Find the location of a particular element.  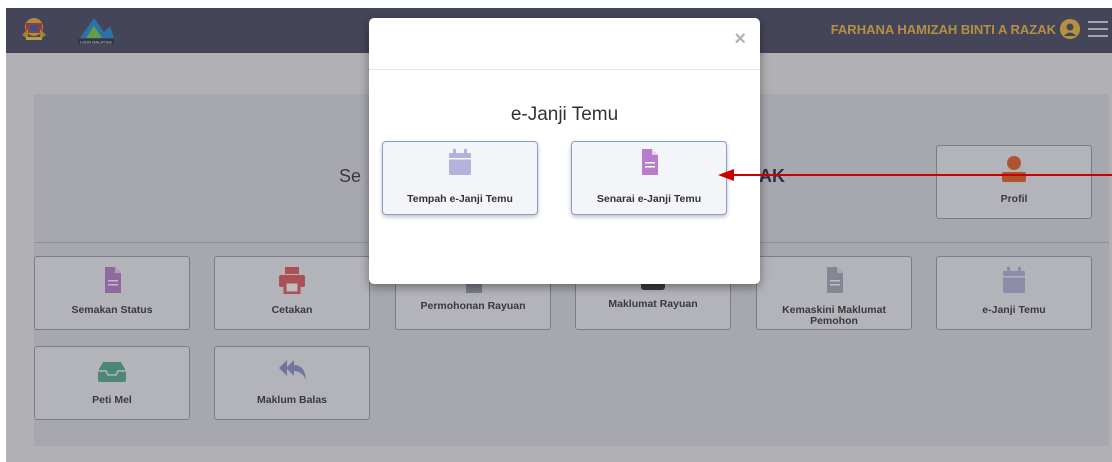

calendar-icon is located at coordinates (460, 162).